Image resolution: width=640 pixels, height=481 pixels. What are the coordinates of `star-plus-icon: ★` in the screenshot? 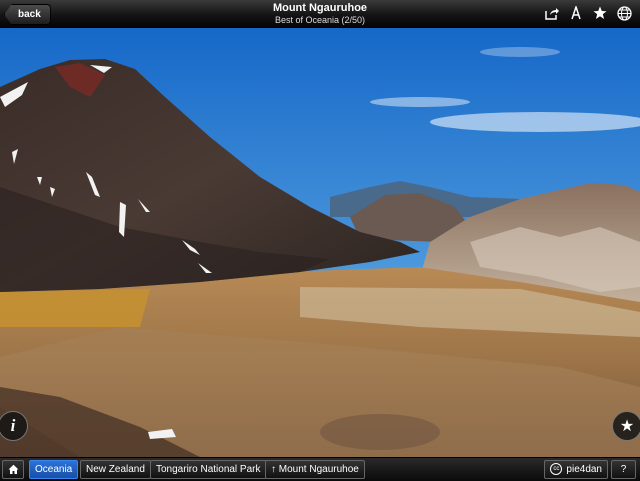 It's located at (627, 426).